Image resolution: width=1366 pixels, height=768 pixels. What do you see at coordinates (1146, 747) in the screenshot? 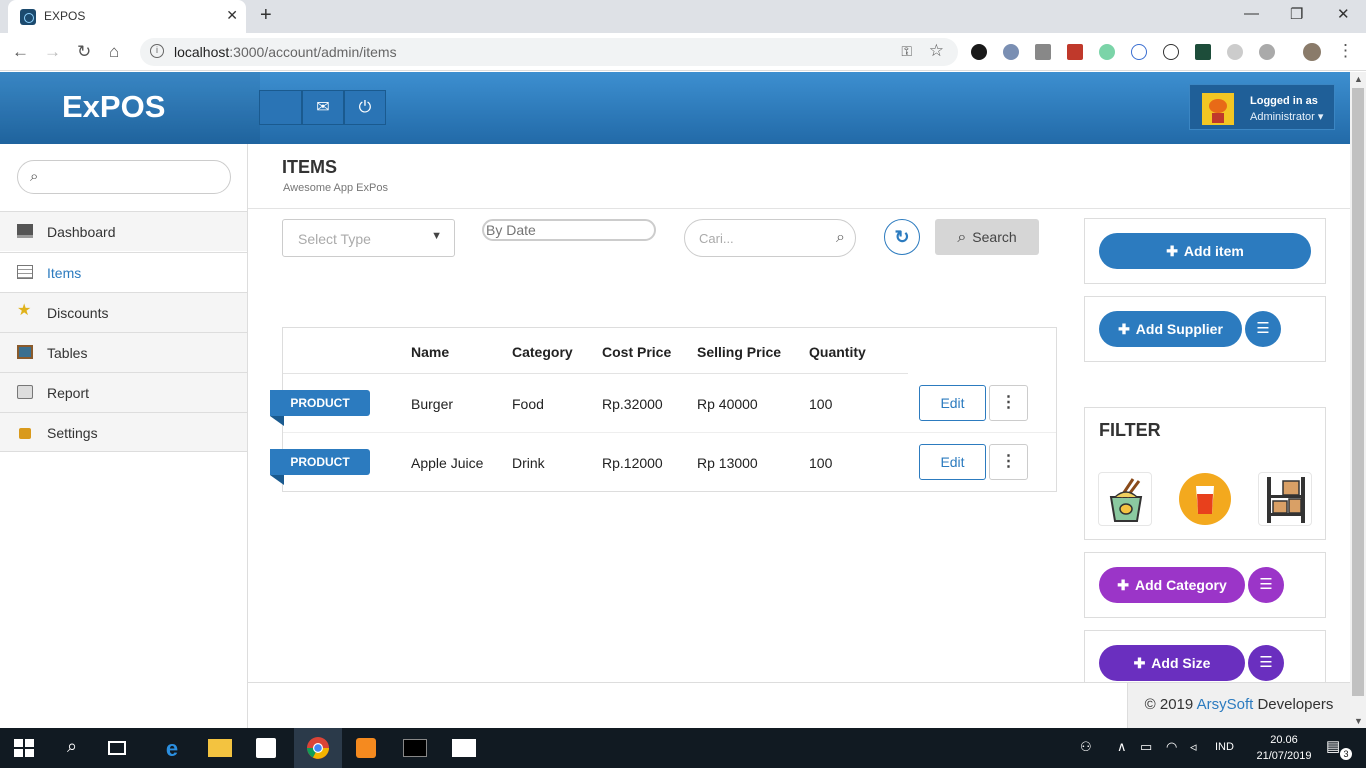
I see `battery-icon: ▭` at bounding box center [1146, 747].